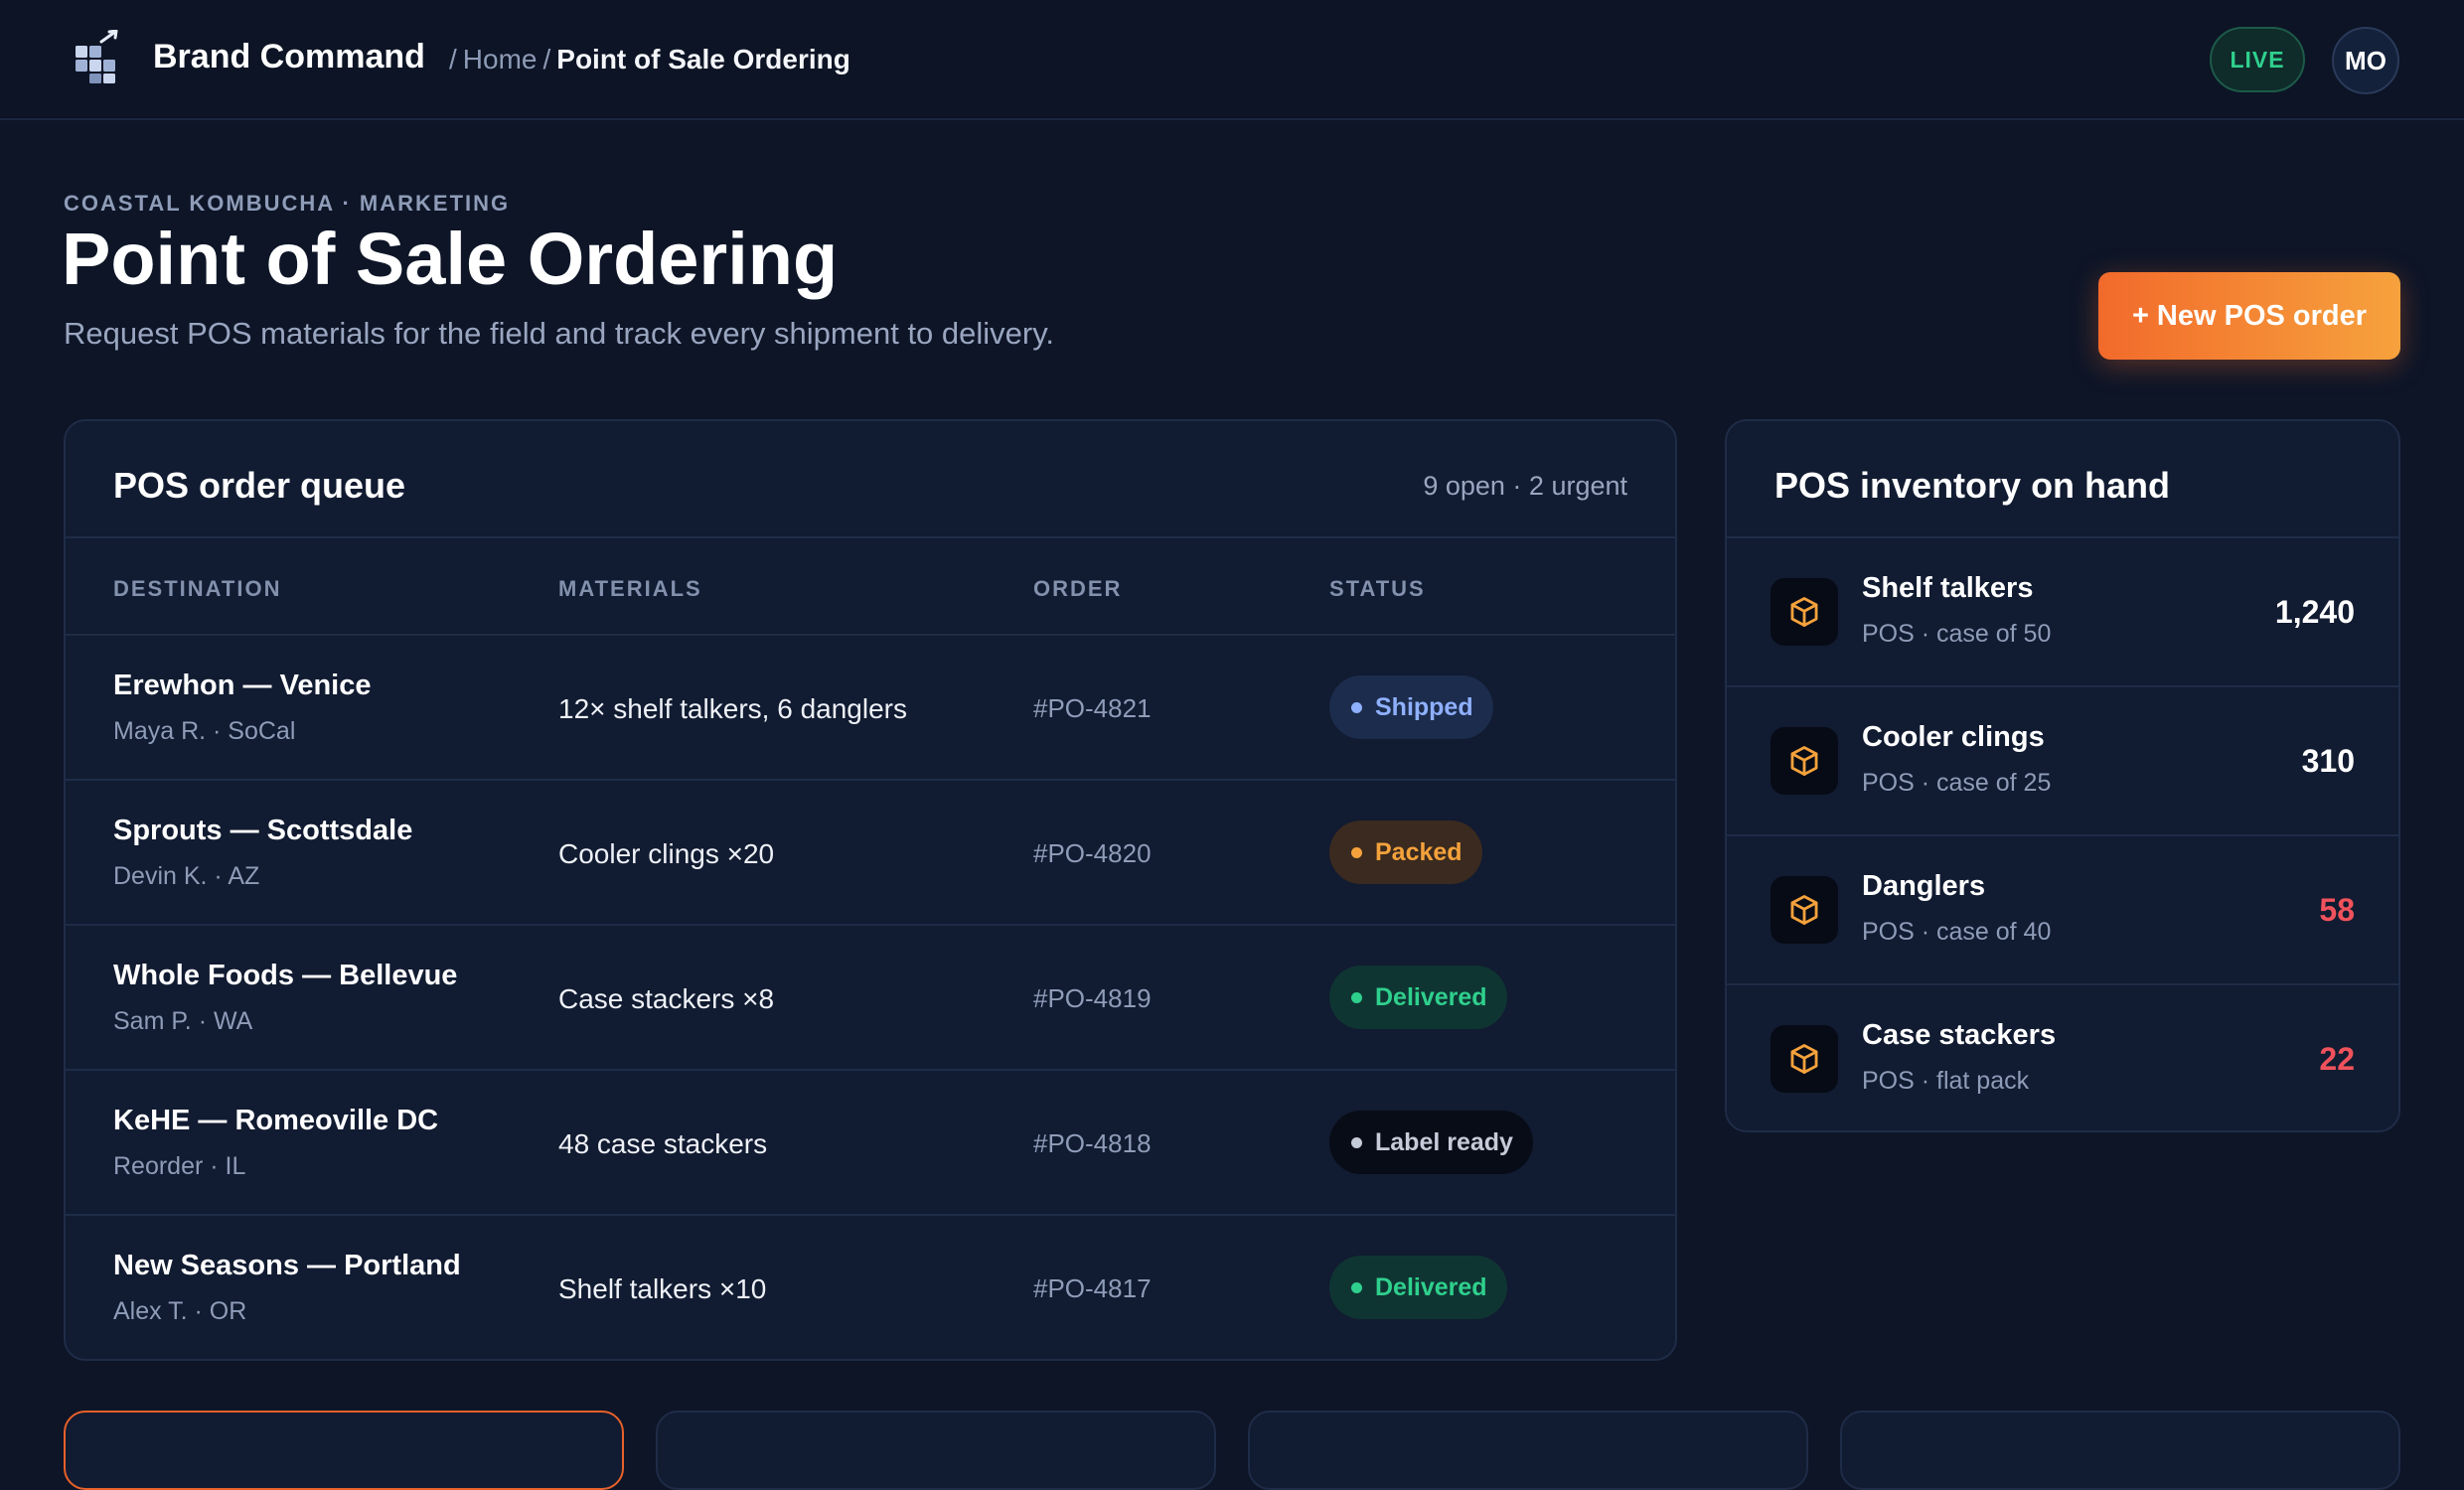  I want to click on inventory-item-count: 1,240, so click(2314, 612).